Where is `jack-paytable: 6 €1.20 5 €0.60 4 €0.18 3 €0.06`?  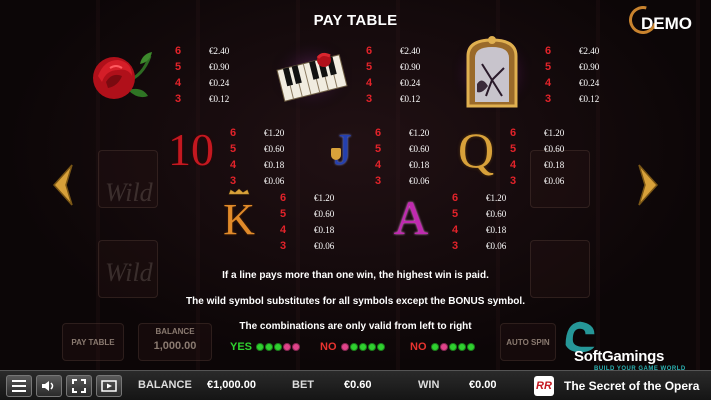 jack-paytable: 6 €1.20 5 €0.60 4 €0.18 3 €0.06 is located at coordinates (402, 157).